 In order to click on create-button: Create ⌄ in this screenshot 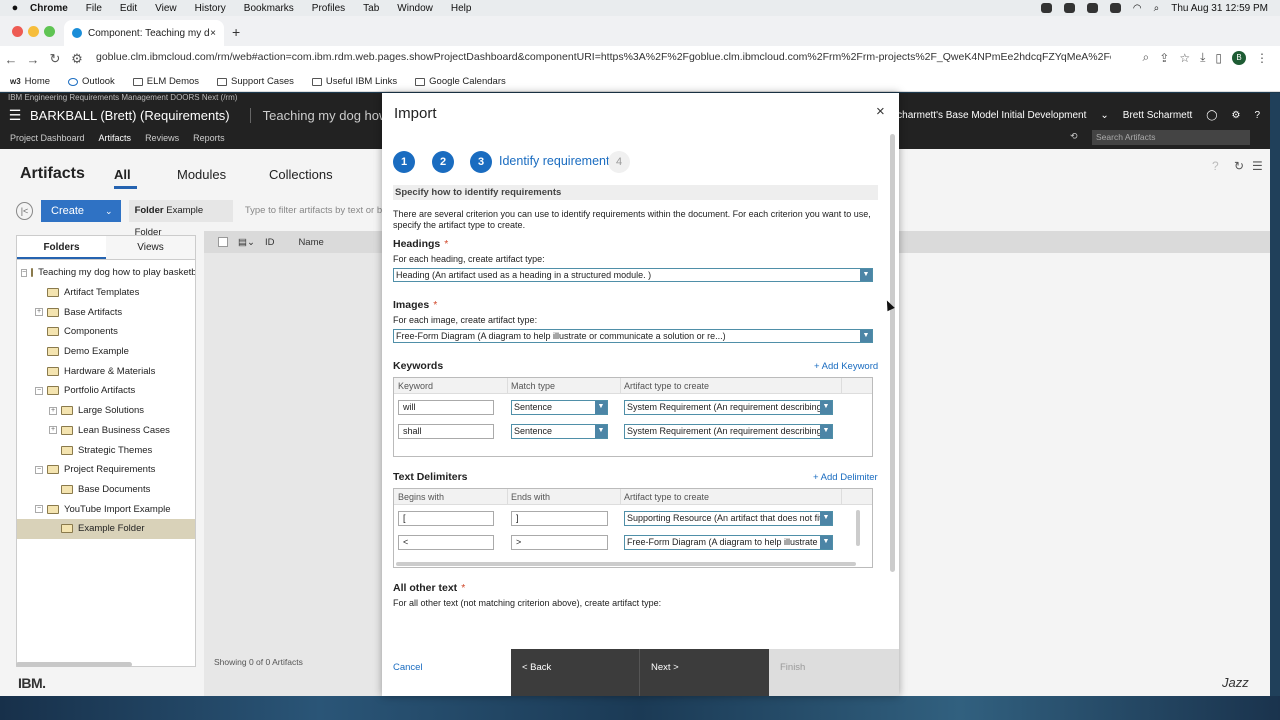, I will do `click(81, 211)`.